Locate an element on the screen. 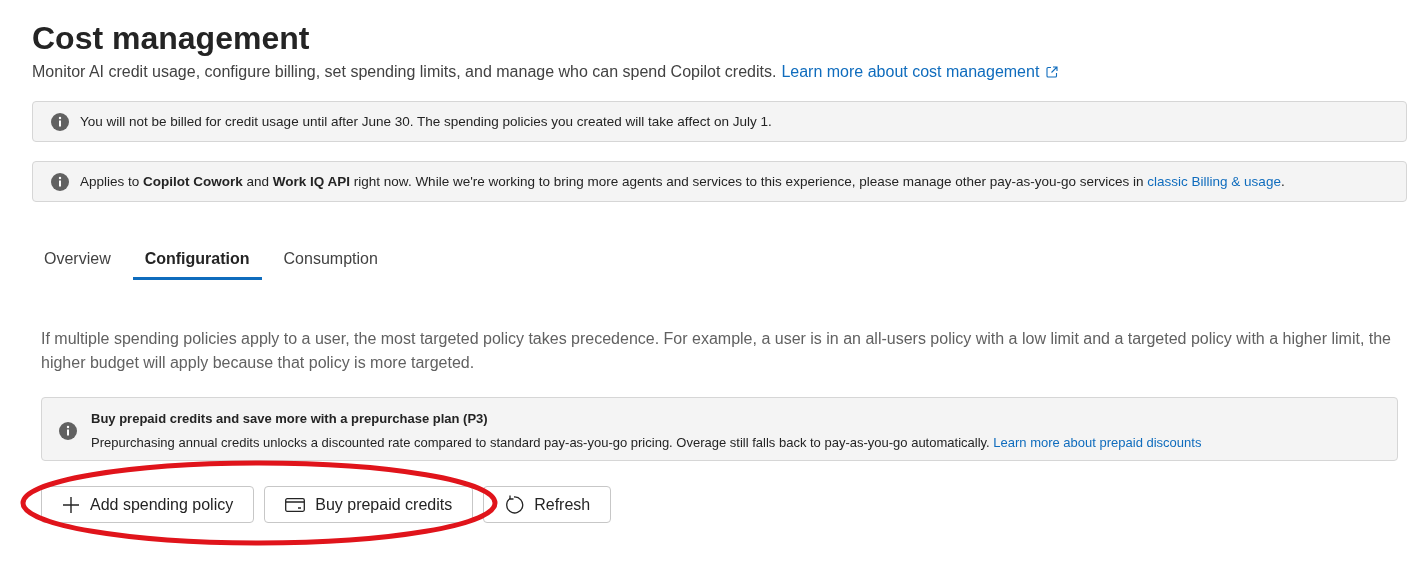 The width and height of the screenshot is (1426, 571). banner-text: You will not be billed for credit usage until after June 30. The spending policies you created will take affect on July 1. is located at coordinates (426, 121).